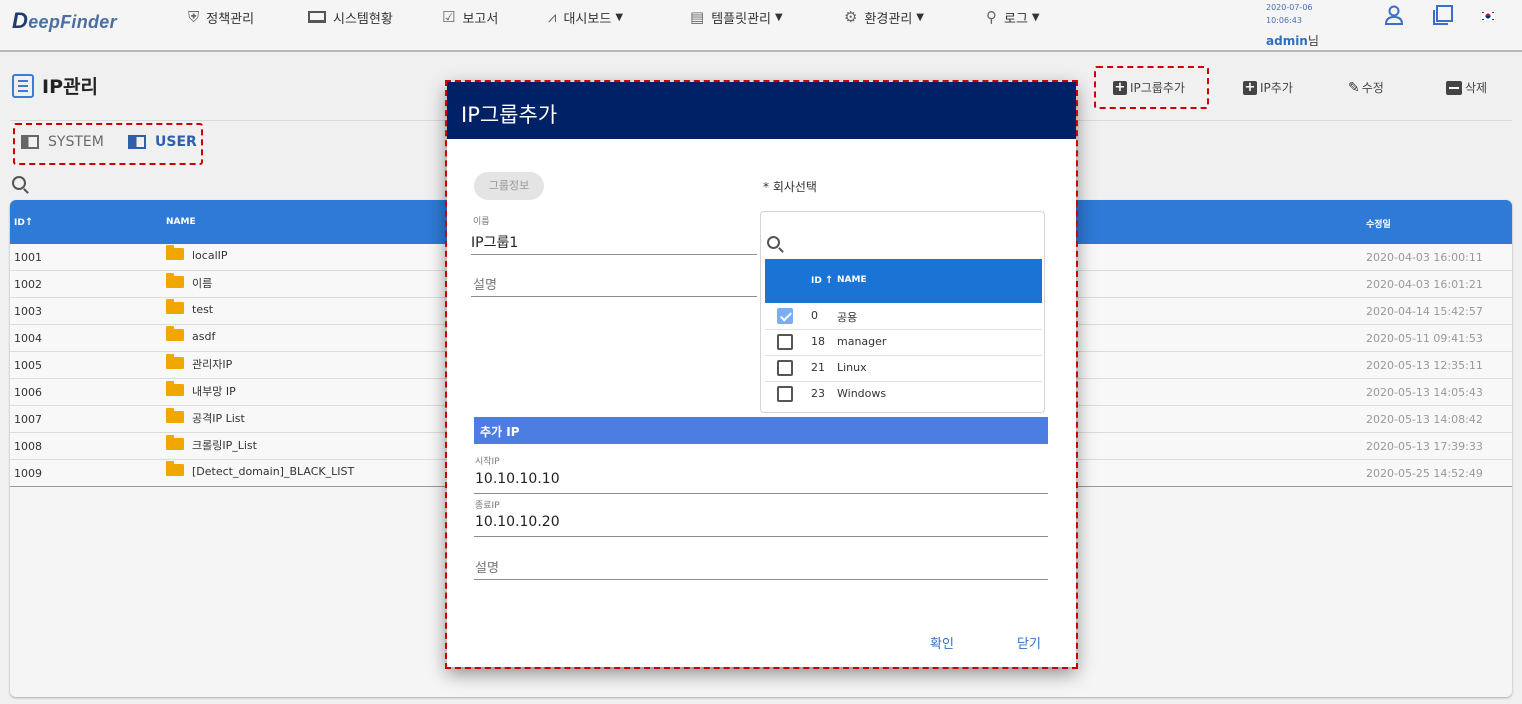  What do you see at coordinates (1378, 223) in the screenshot?
I see `column-header-modified: 수정일` at bounding box center [1378, 223].